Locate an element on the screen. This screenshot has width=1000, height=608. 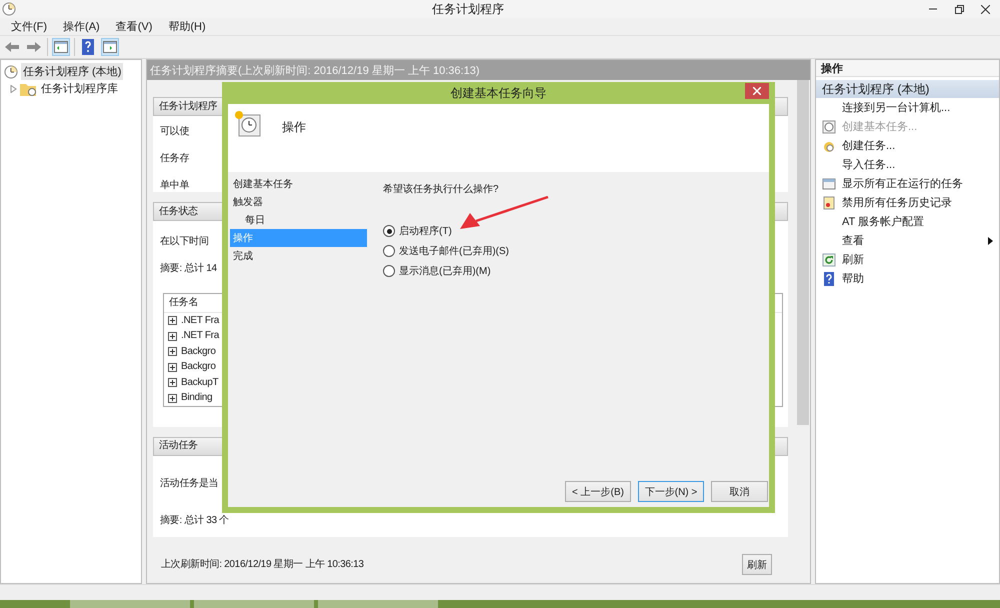
actions-group-header: 任务计划程序 (本地) is located at coordinates (907, 89).